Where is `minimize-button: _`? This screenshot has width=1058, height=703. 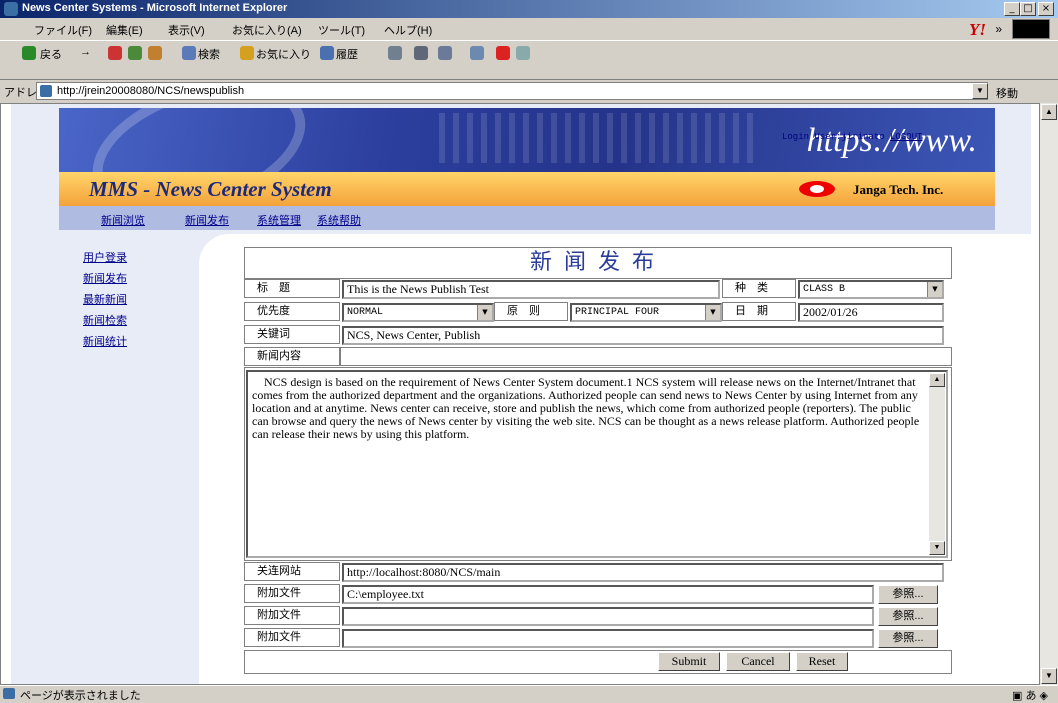 minimize-button: _ is located at coordinates (1012, 9).